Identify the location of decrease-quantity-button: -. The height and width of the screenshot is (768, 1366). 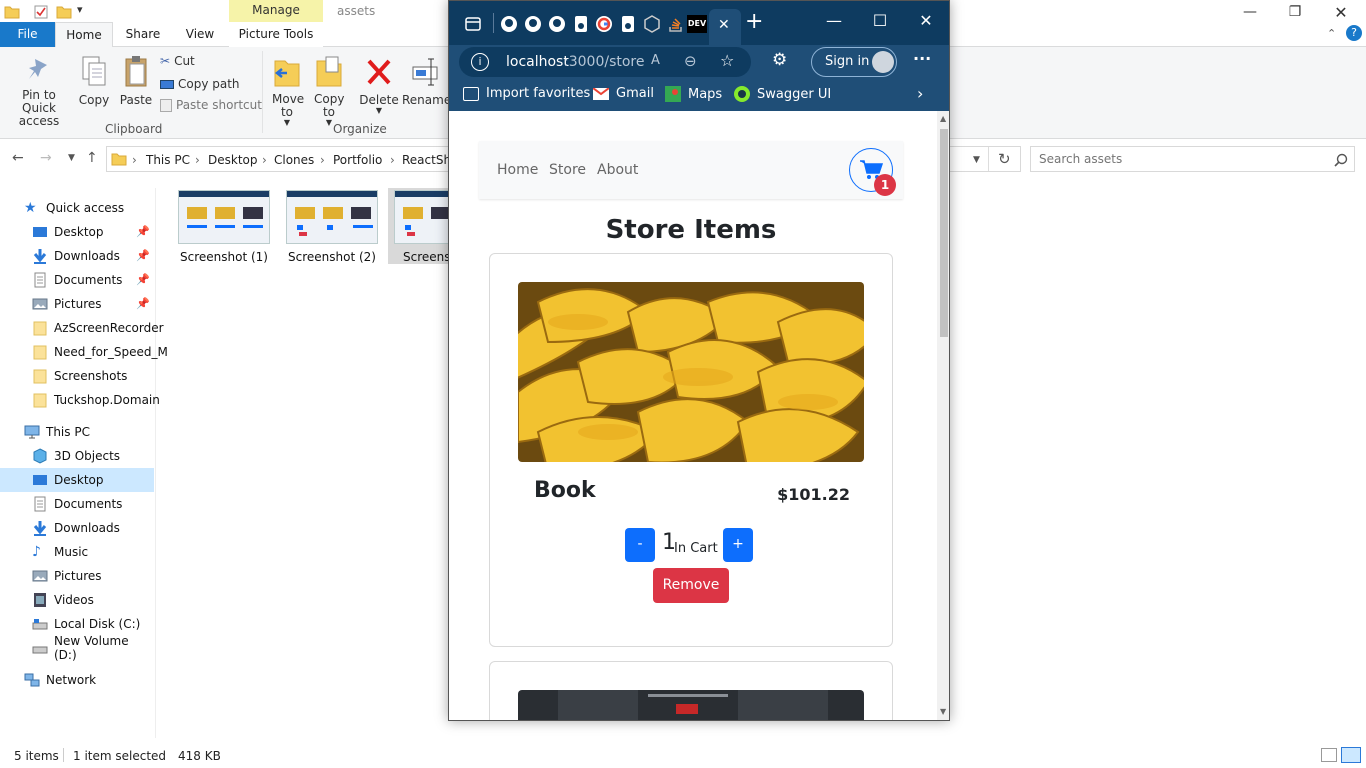
(640, 545).